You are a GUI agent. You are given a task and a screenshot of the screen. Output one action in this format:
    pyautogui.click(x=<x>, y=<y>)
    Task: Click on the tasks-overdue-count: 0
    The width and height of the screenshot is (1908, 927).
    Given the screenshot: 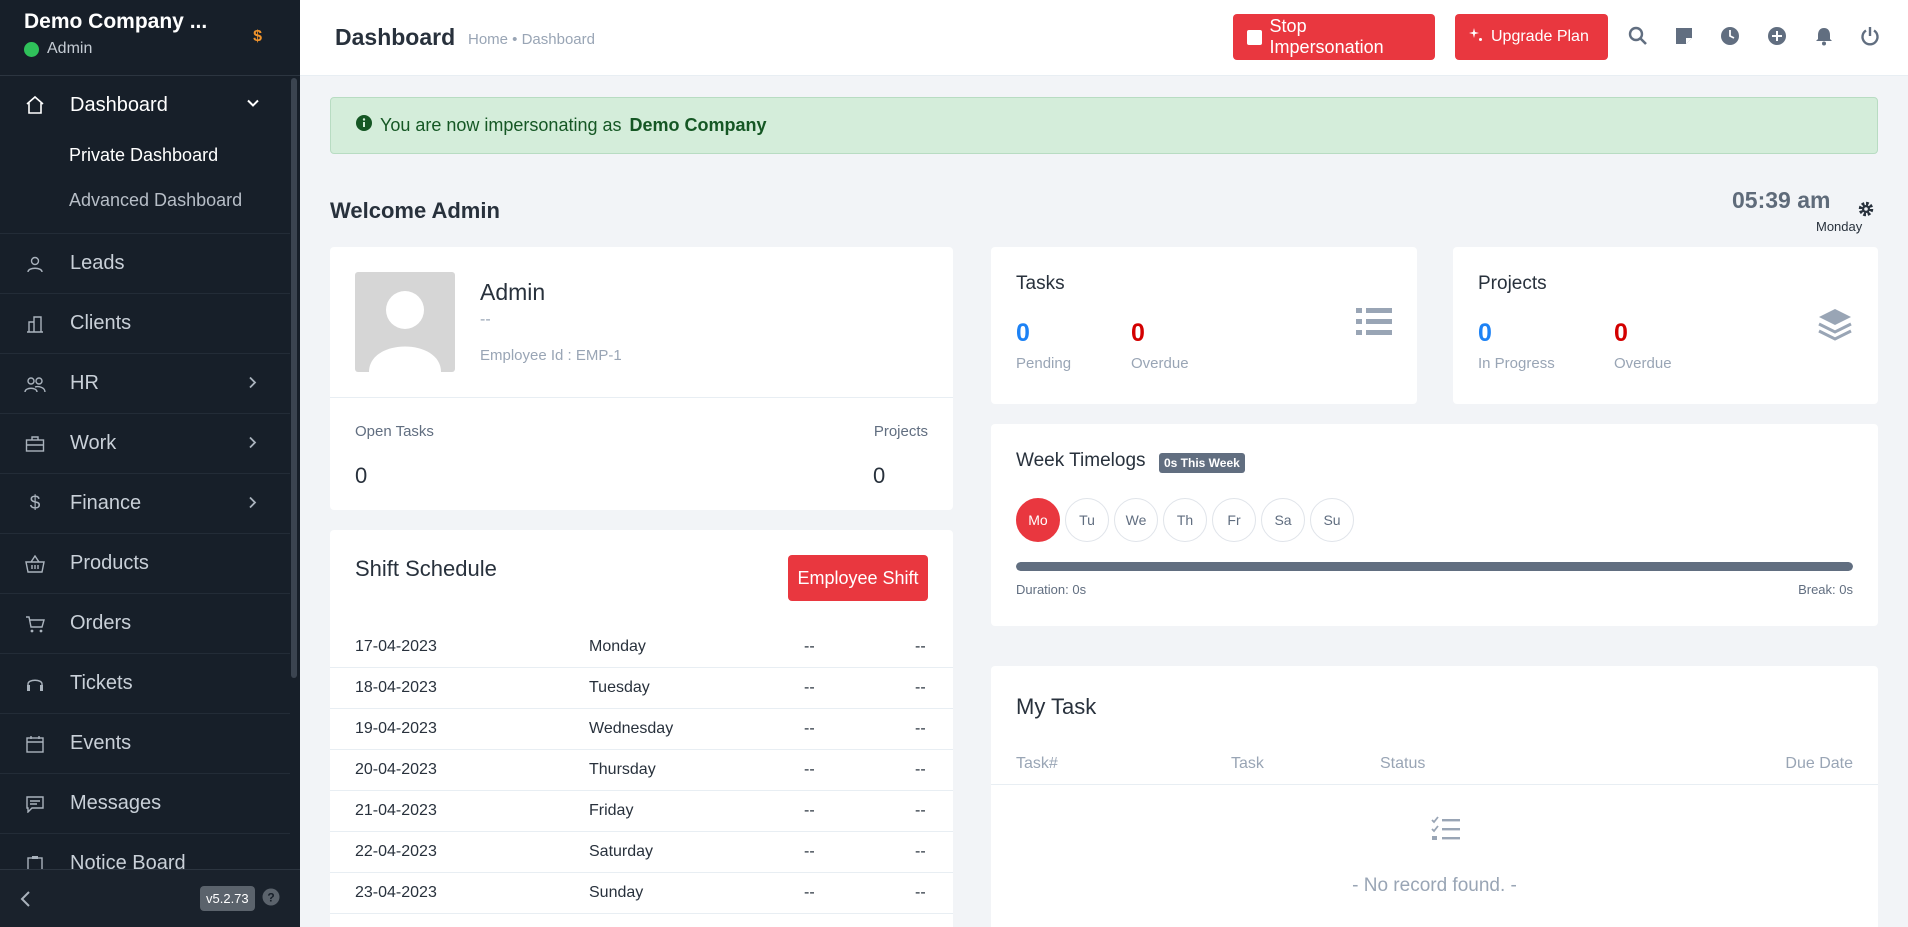 What is the action you would take?
    pyautogui.click(x=1138, y=333)
    